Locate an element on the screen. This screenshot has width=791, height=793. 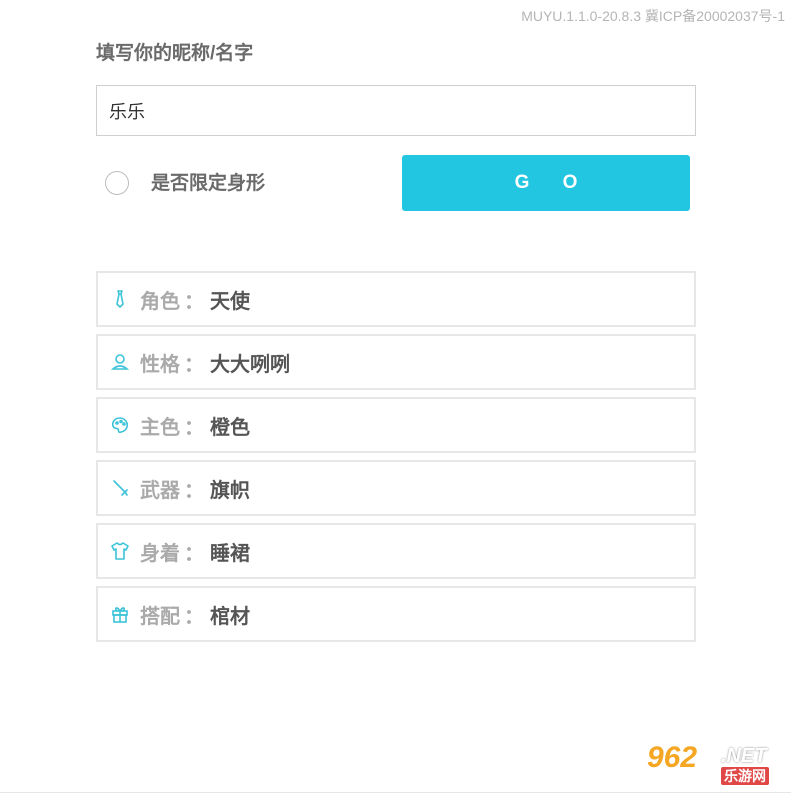
palette-icon is located at coordinates (120, 425).